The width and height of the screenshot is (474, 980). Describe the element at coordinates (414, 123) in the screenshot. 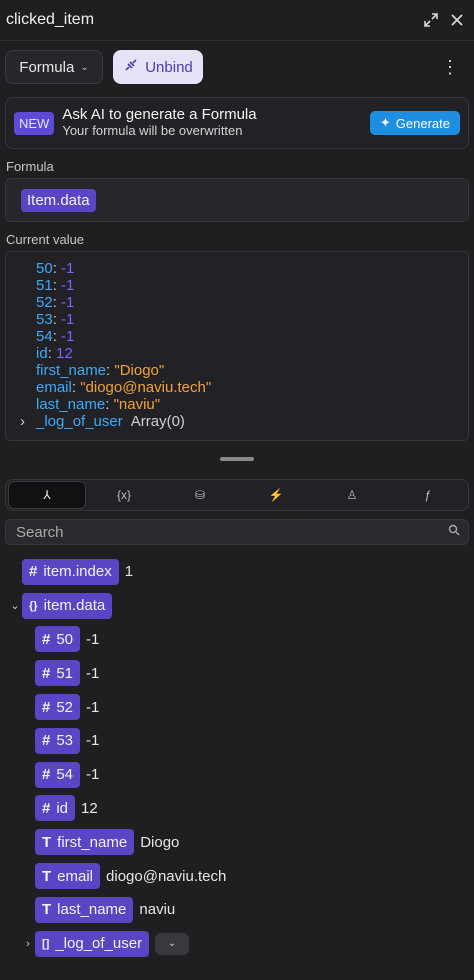

I see `generate-button: ✦ Generate` at that location.